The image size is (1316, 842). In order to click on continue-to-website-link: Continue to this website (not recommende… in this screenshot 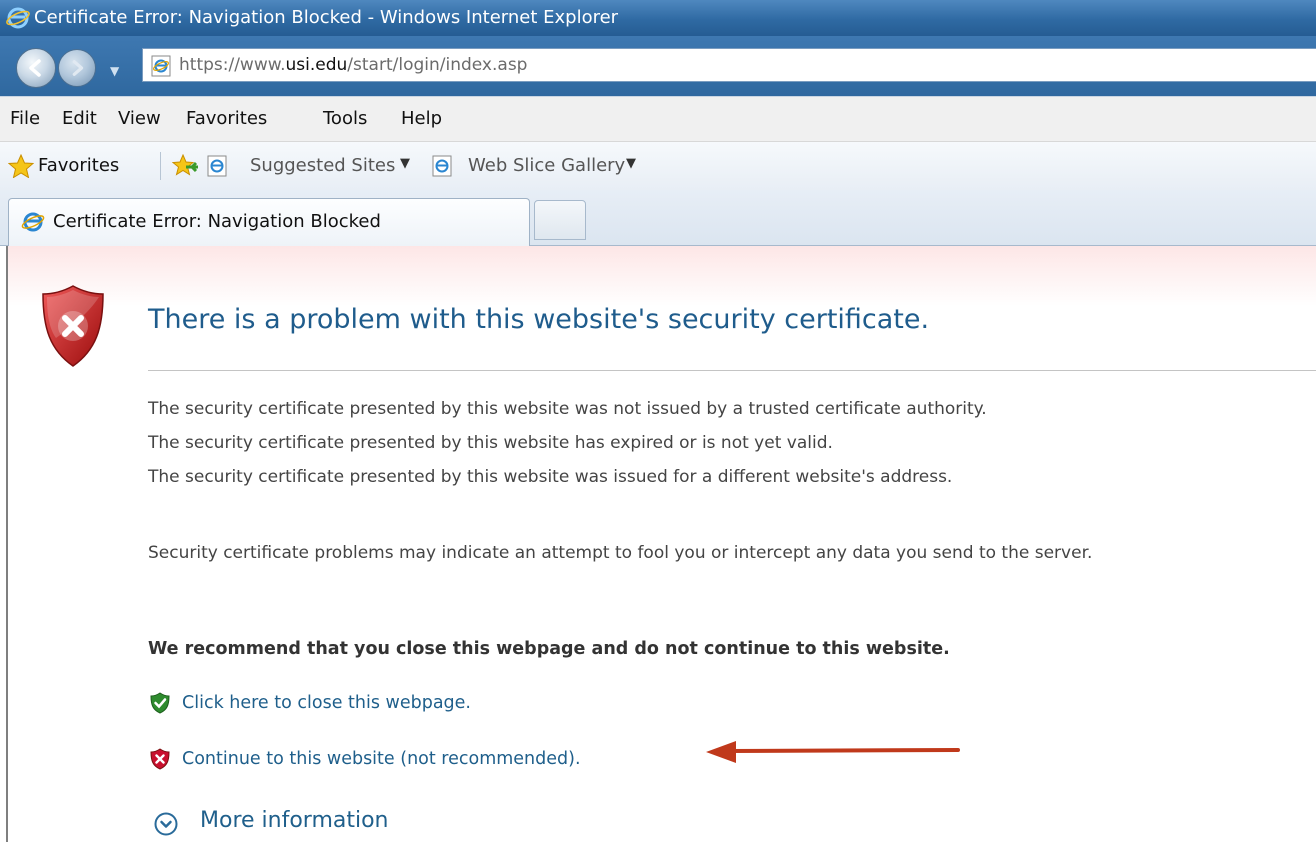, I will do `click(381, 759)`.